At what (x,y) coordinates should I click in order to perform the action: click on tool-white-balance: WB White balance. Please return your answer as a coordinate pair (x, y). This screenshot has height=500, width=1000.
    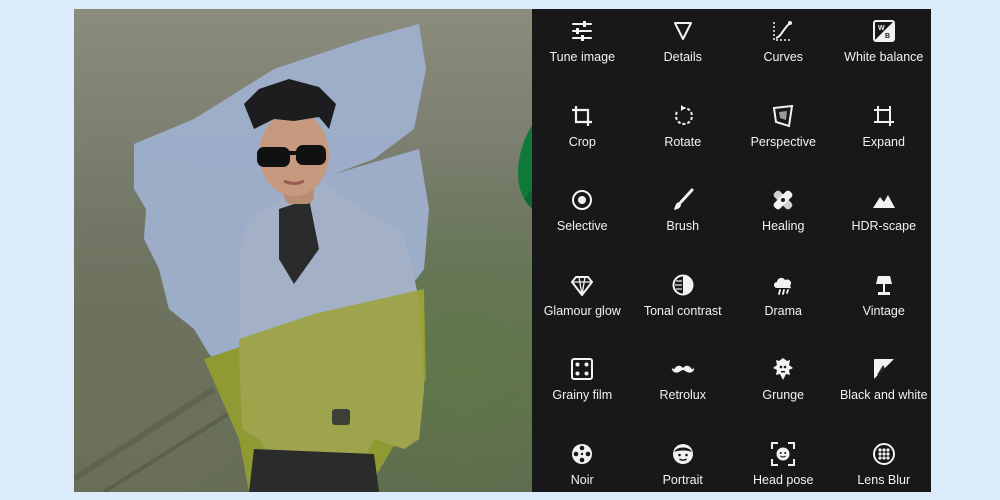
    Looking at the image, I should click on (883, 51).